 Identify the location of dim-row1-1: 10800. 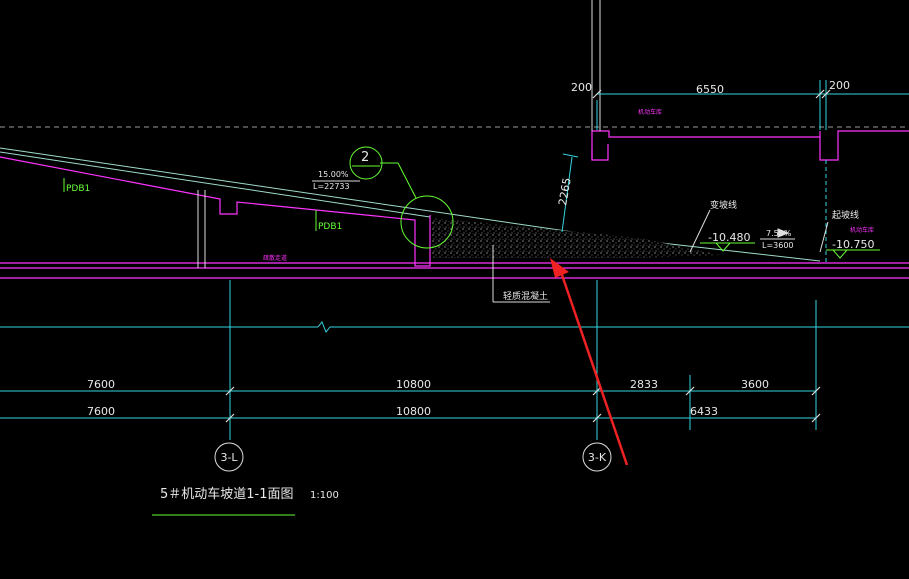
(413, 384).